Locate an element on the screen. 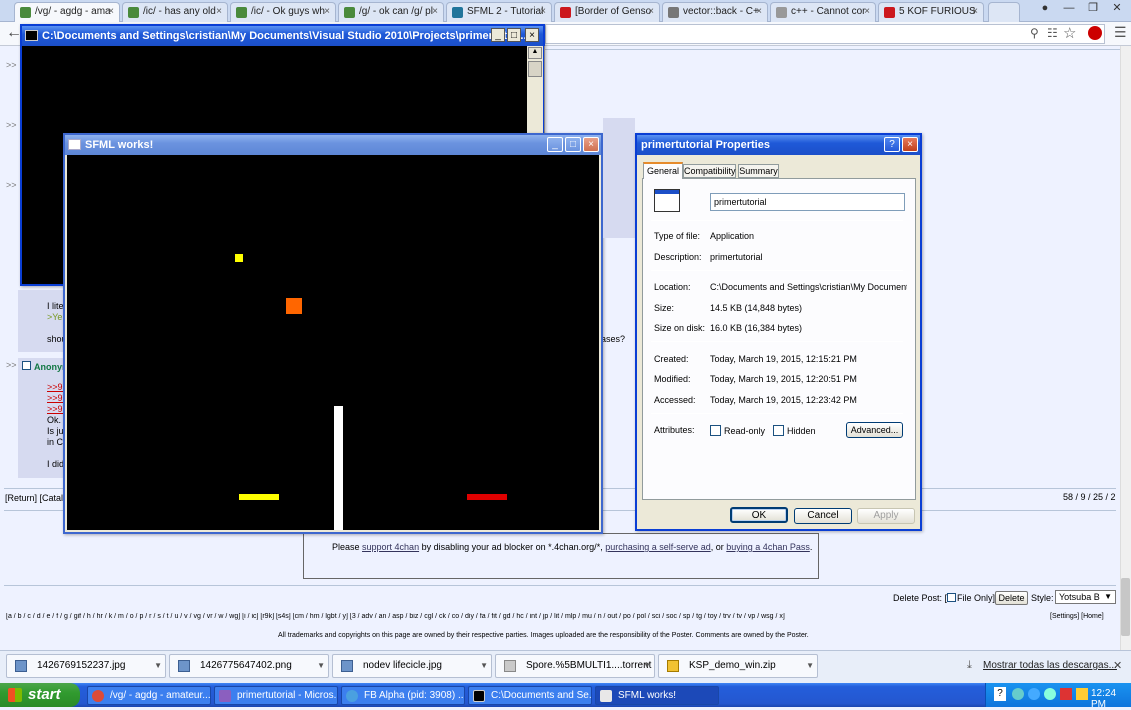 This screenshot has height=710, width=1131. return-catalog-link: [Return] [Catalo is located at coordinates (36, 498).